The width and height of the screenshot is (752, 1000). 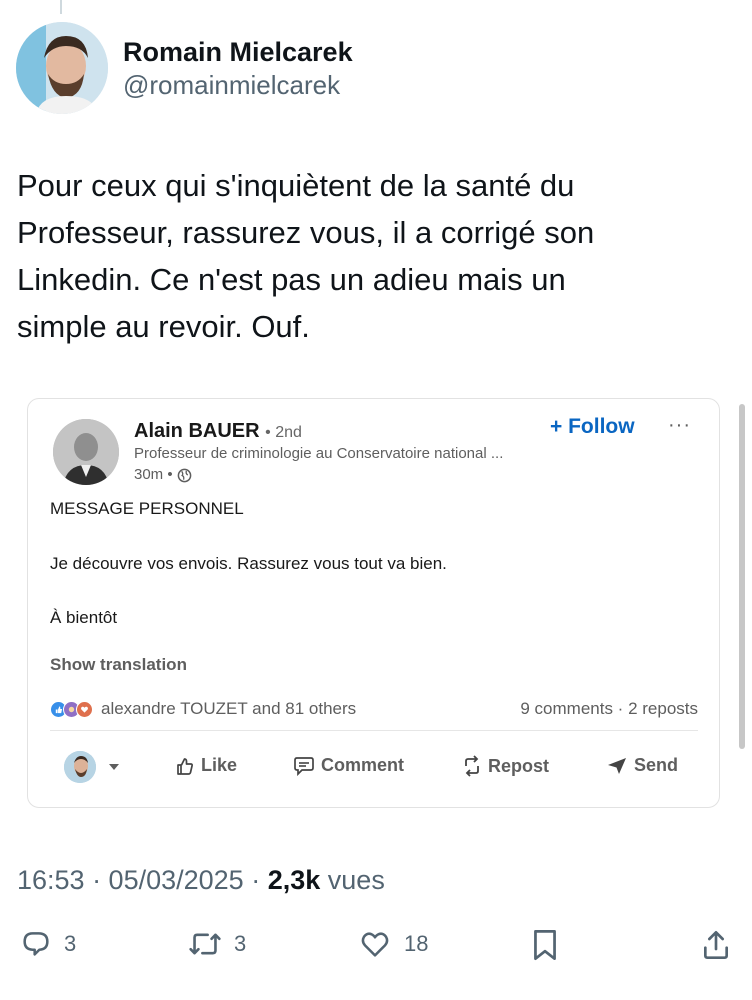 I want to click on author-handle: @romainmielcarek, so click(x=238, y=85).